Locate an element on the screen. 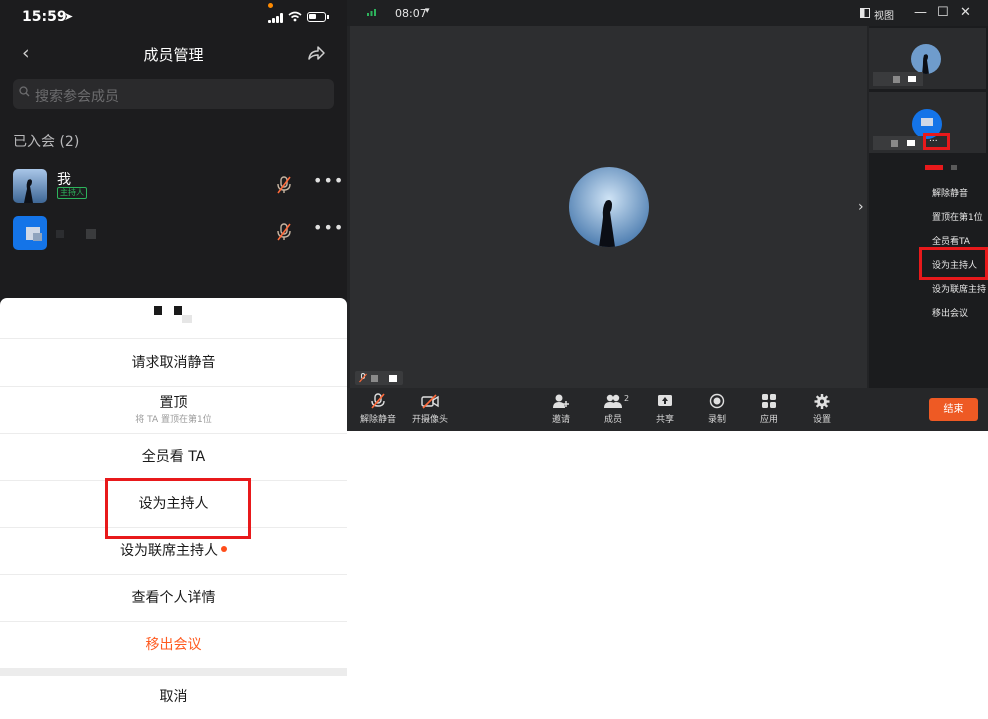  menu-item-make-cohost: 设为联席主持 is located at coordinates (959, 288).